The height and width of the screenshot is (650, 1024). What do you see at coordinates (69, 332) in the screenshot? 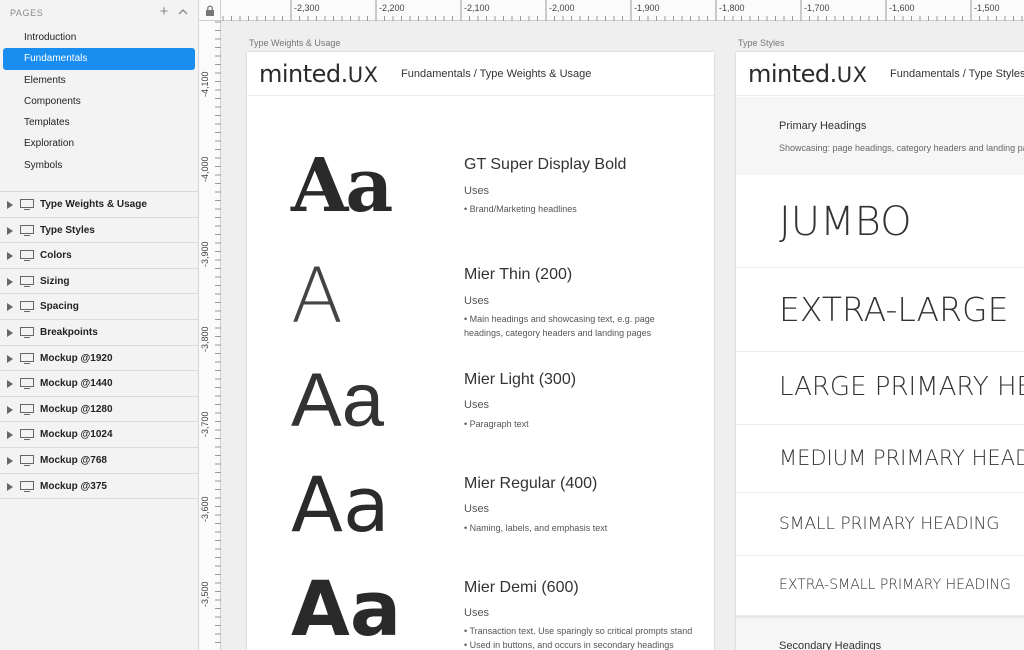
I see `layer-label: Breakpoints` at bounding box center [69, 332].